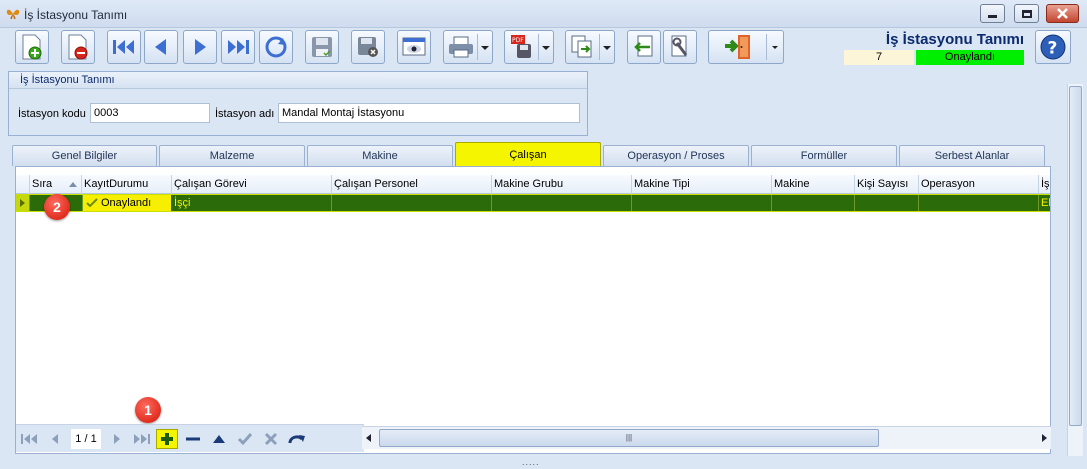  Describe the element at coordinates (55, 439) in the screenshot. I see `nav-previous-button` at that location.